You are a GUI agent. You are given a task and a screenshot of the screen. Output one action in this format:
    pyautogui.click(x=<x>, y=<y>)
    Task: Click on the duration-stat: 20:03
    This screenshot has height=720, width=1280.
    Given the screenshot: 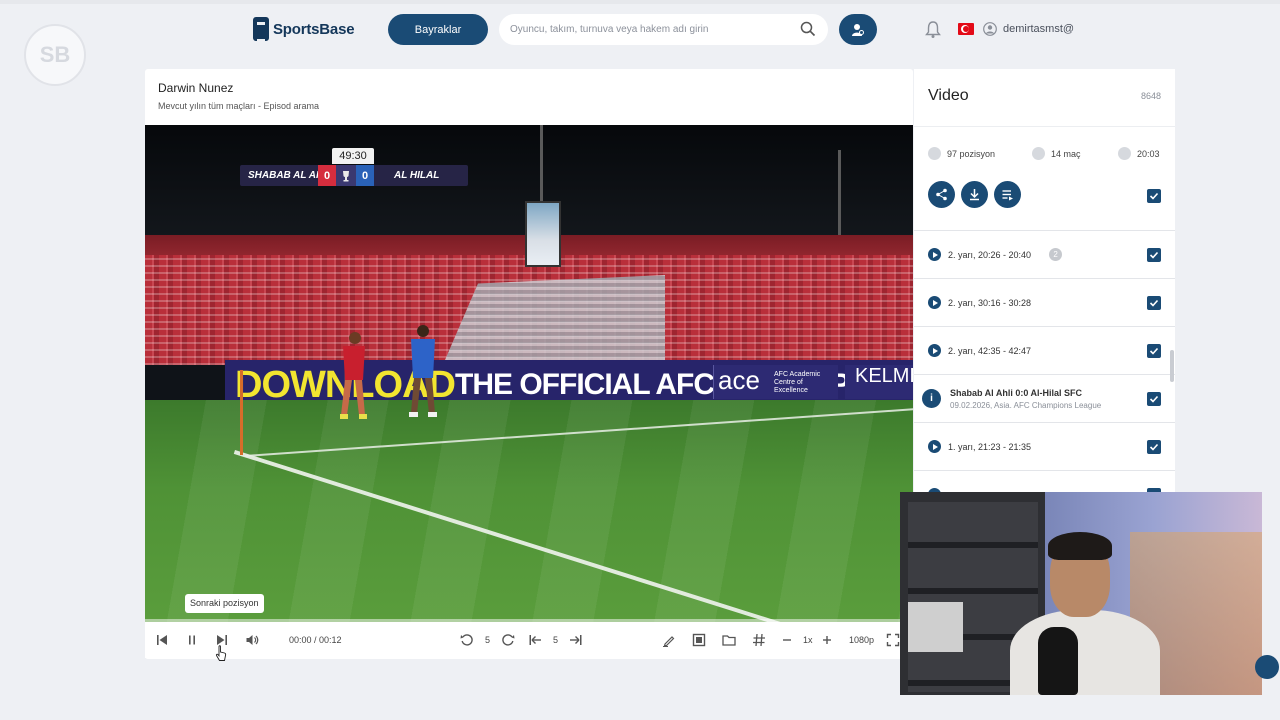 What is the action you would take?
    pyautogui.click(x=1139, y=153)
    